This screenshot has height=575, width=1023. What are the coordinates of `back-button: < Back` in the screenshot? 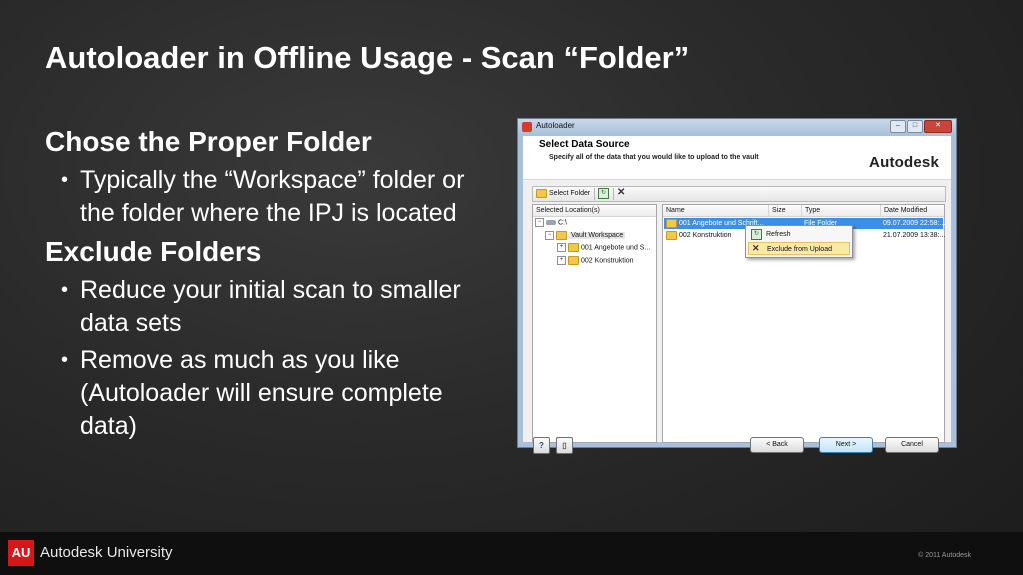 It's located at (777, 445).